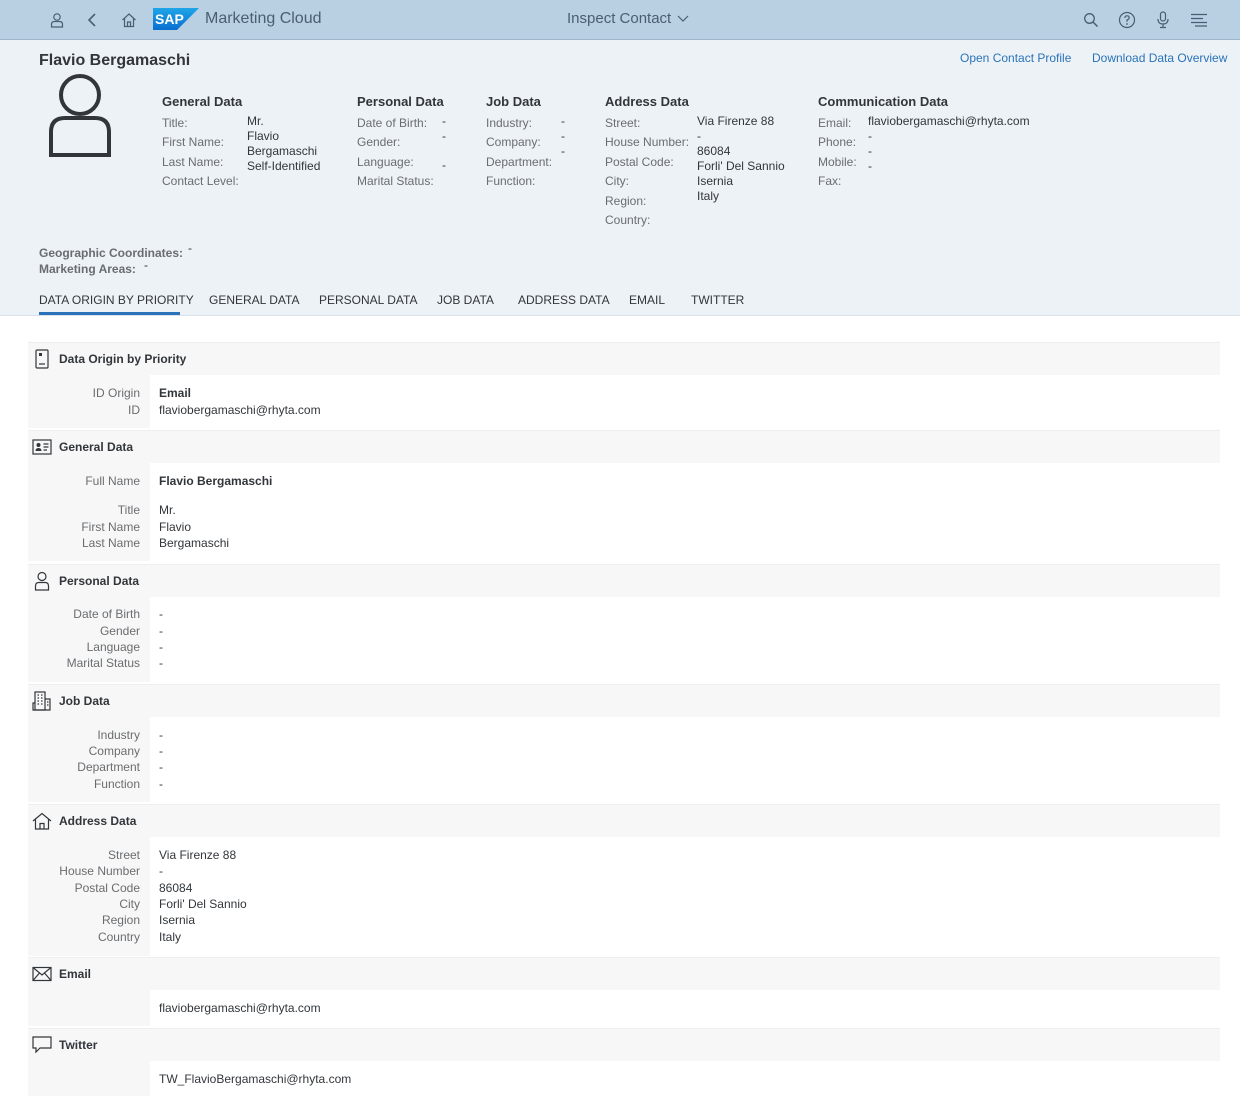  What do you see at coordinates (1091, 20) in the screenshot?
I see `search-icon` at bounding box center [1091, 20].